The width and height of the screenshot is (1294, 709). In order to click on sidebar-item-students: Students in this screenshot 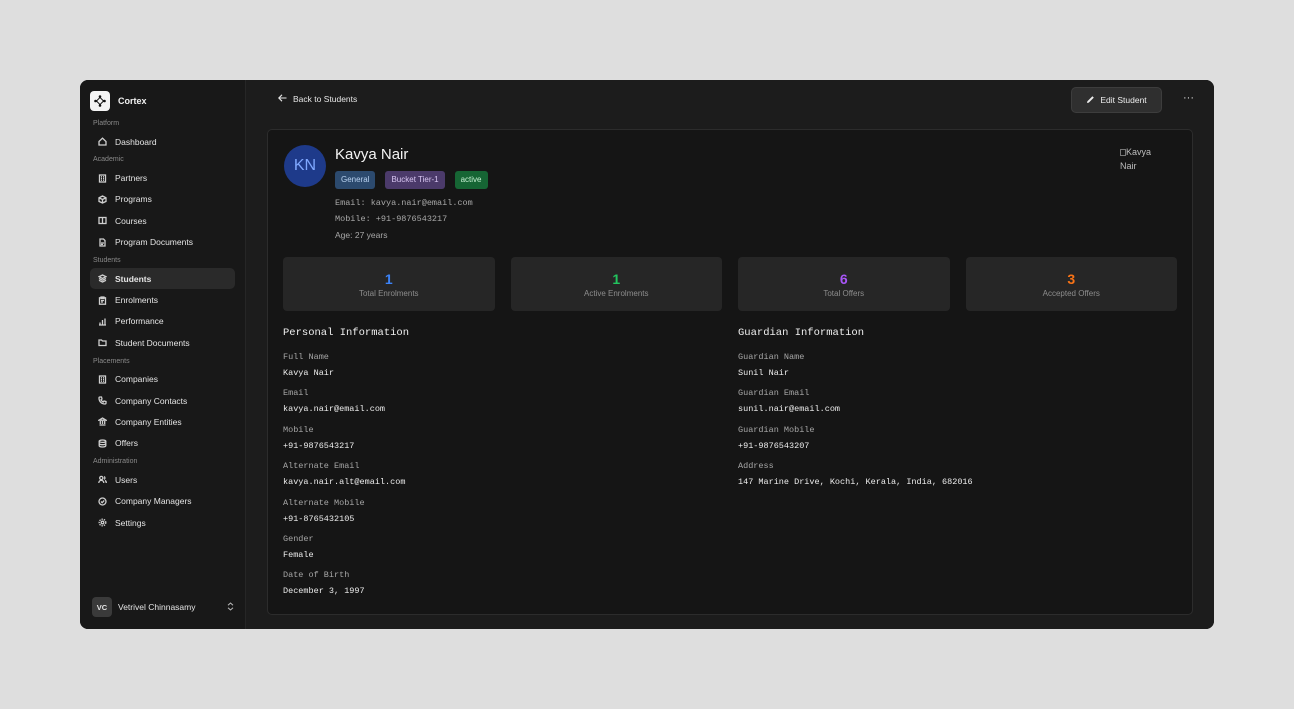, I will do `click(162, 278)`.